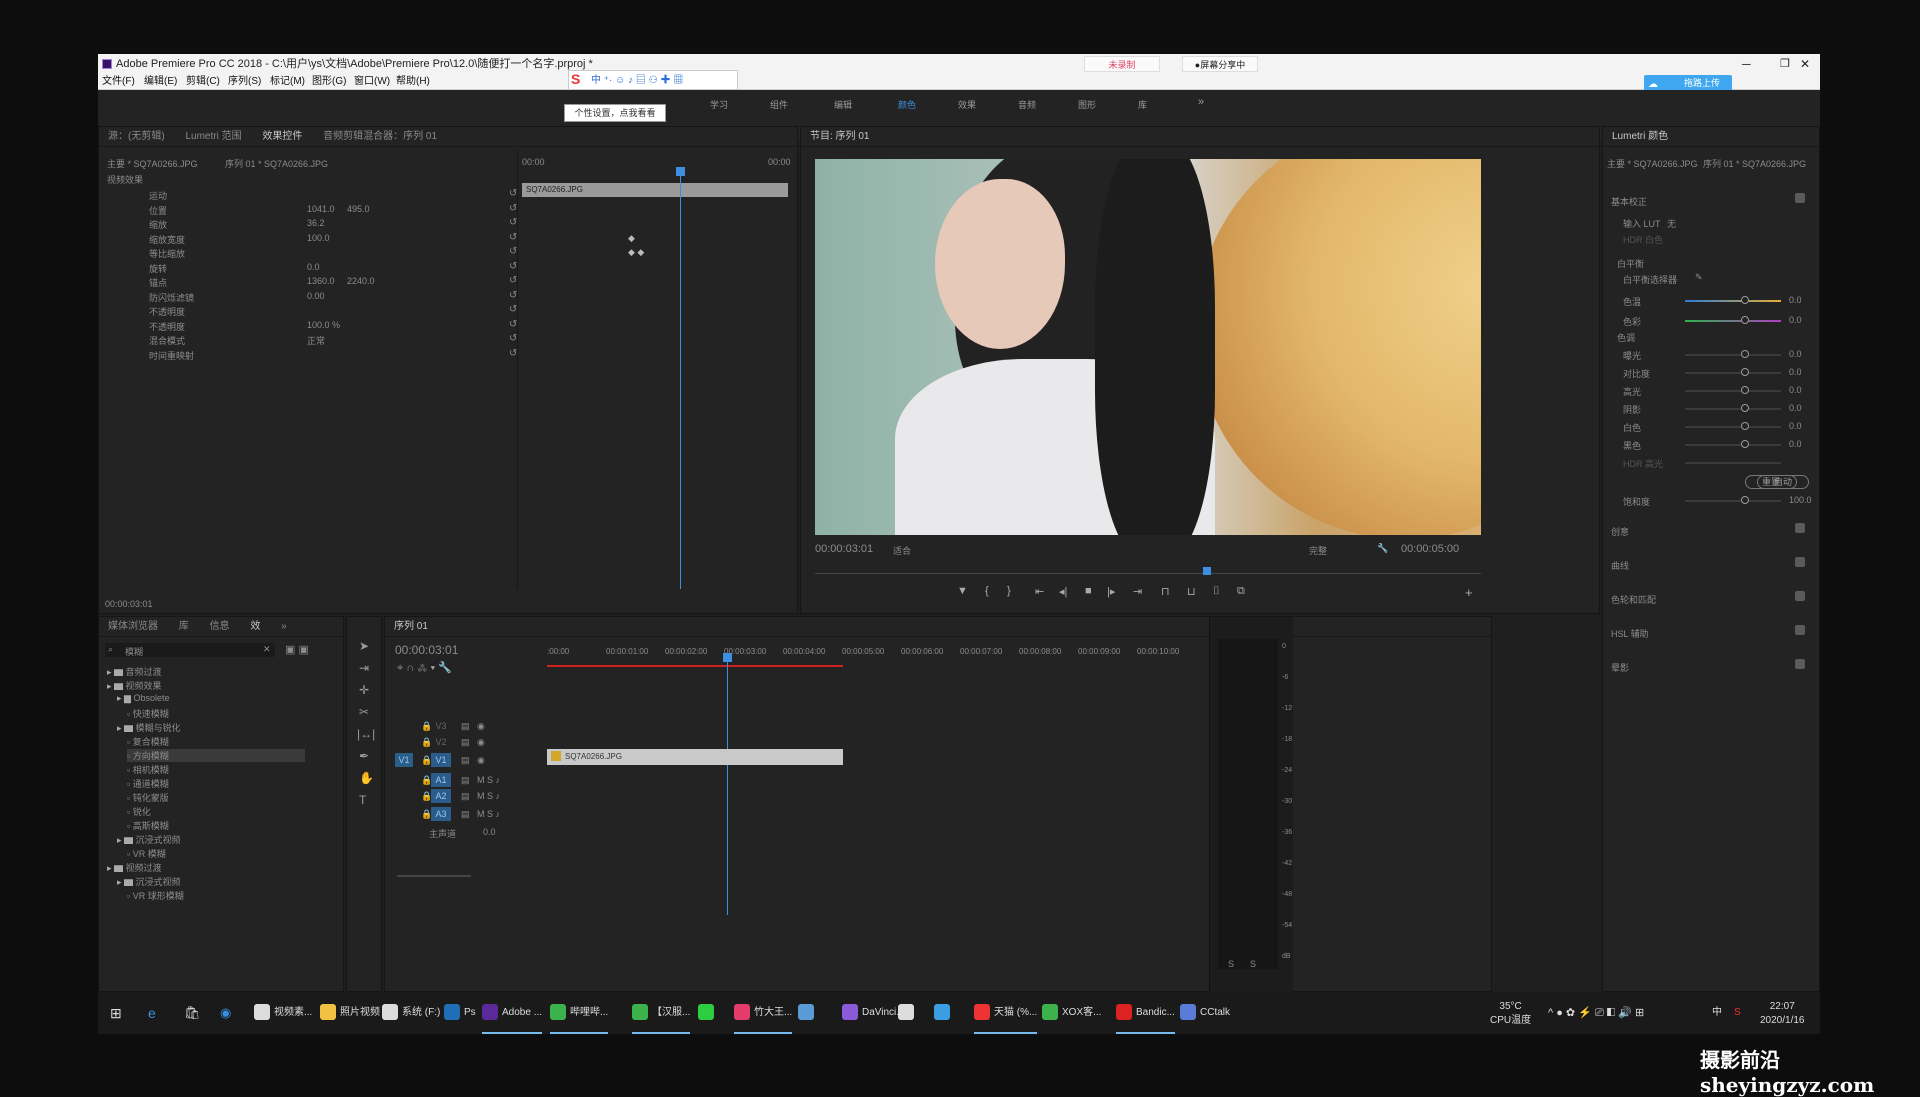  I want to click on track-target: V2, so click(441, 742).